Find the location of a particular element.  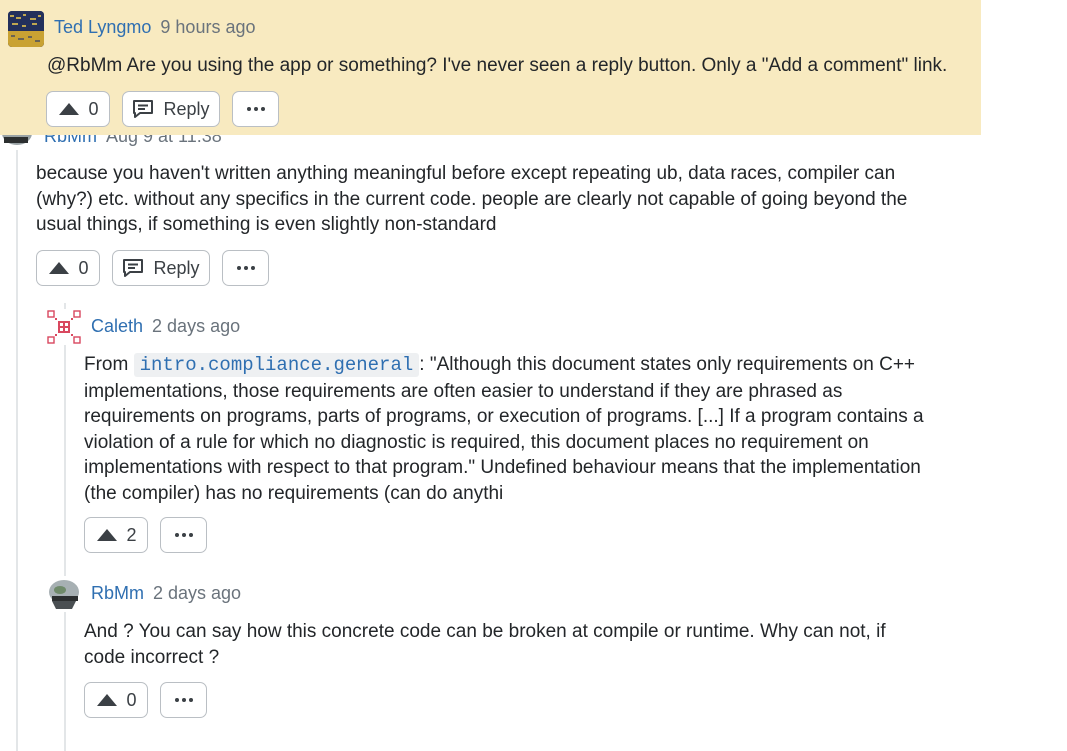

vote-count: 2 is located at coordinates (131, 534).